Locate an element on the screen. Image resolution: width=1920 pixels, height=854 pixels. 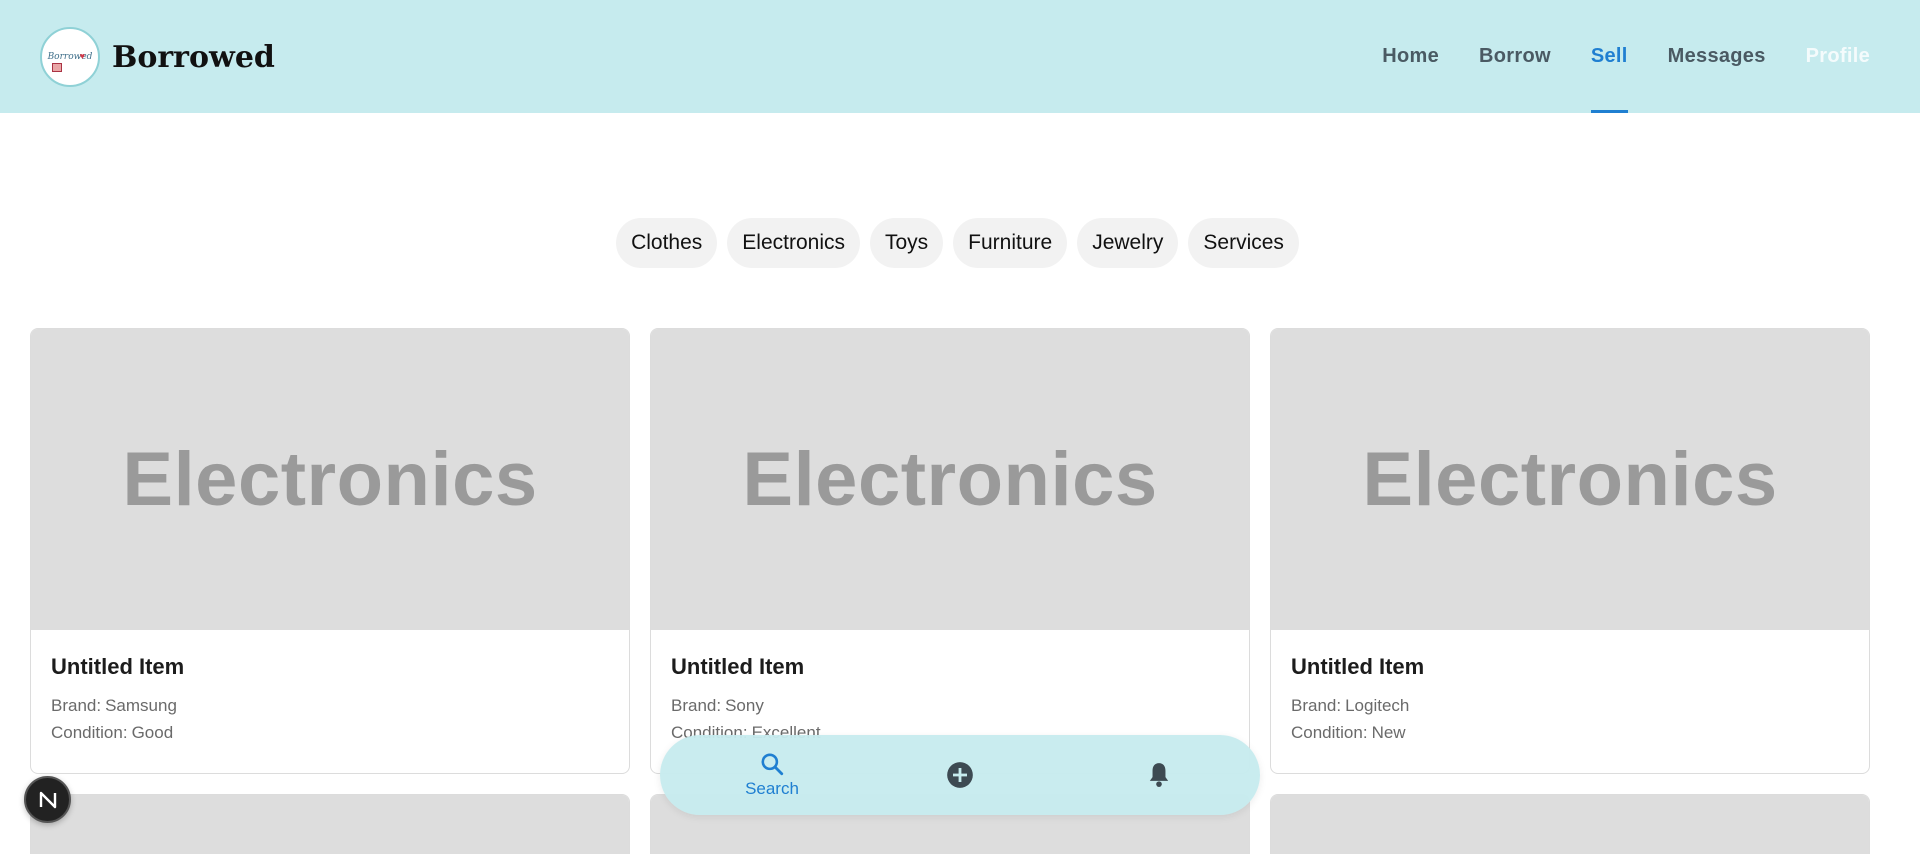
item-brand-value: Samsung is located at coordinates (141, 705).